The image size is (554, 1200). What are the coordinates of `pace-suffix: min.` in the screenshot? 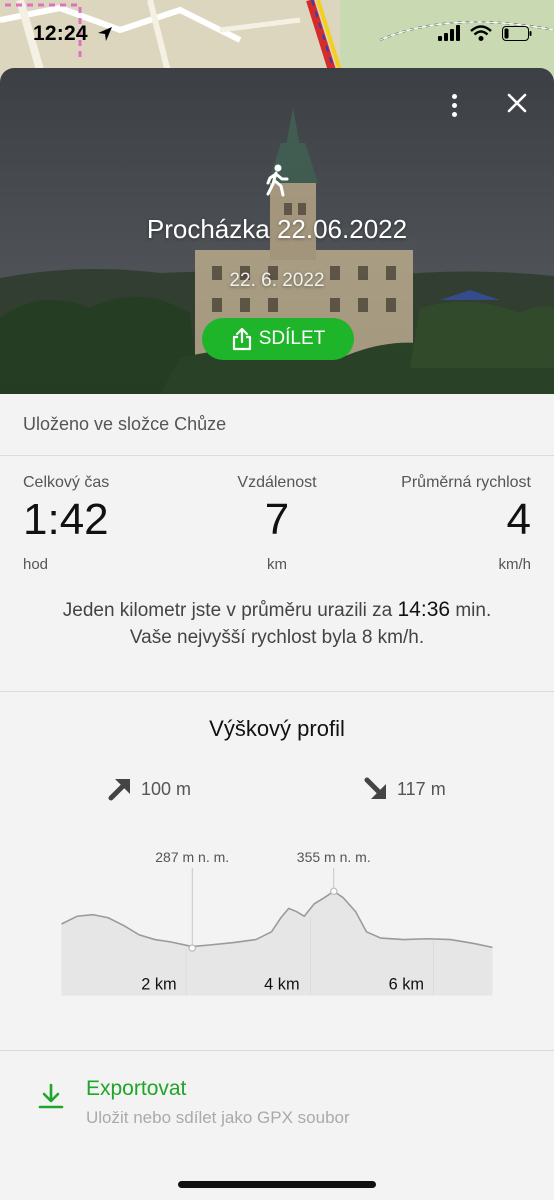 It's located at (473, 610).